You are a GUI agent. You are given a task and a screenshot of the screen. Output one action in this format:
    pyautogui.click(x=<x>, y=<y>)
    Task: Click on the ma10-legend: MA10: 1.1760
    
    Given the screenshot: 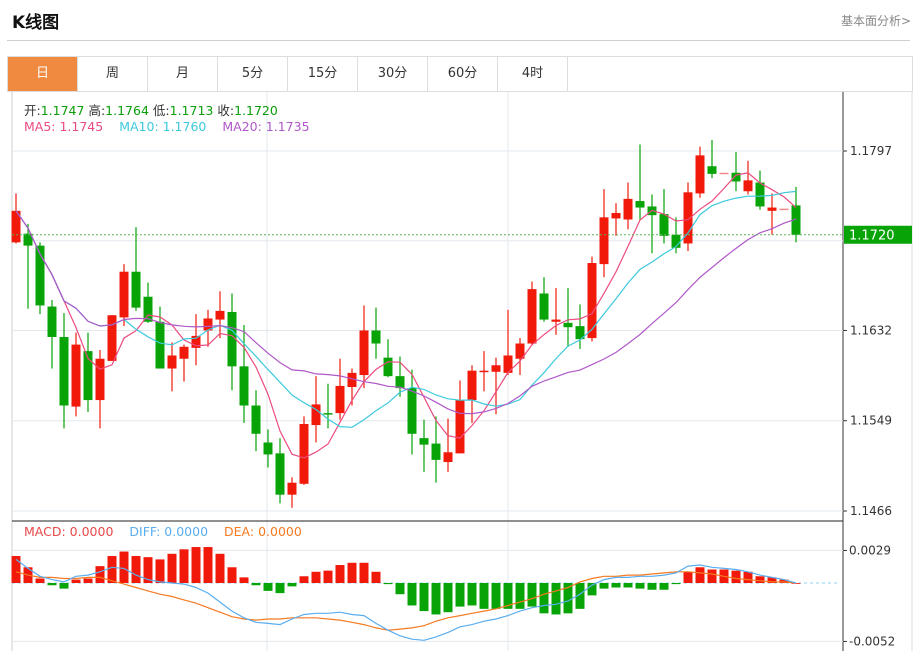 What is the action you would take?
    pyautogui.click(x=163, y=126)
    